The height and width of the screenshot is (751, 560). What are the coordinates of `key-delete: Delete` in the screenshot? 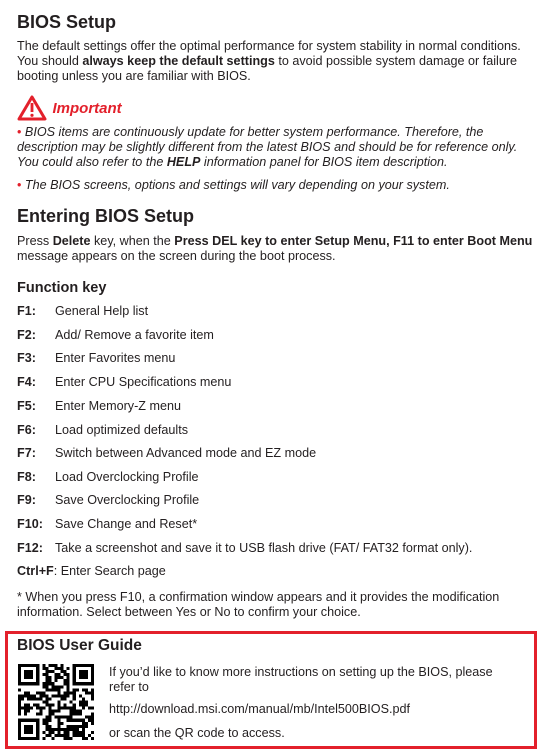 It's located at (71, 241).